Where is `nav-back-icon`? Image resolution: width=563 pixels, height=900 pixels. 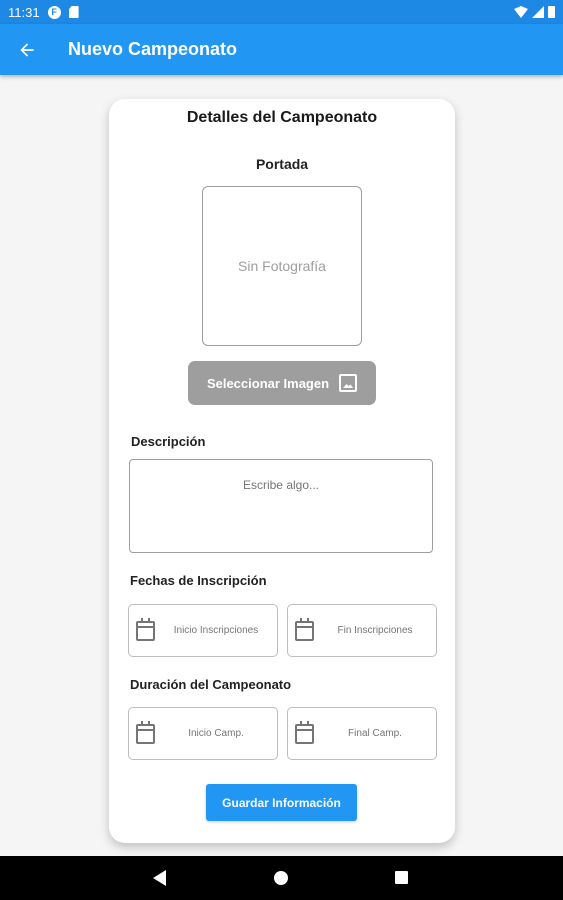 nav-back-icon is located at coordinates (159, 878).